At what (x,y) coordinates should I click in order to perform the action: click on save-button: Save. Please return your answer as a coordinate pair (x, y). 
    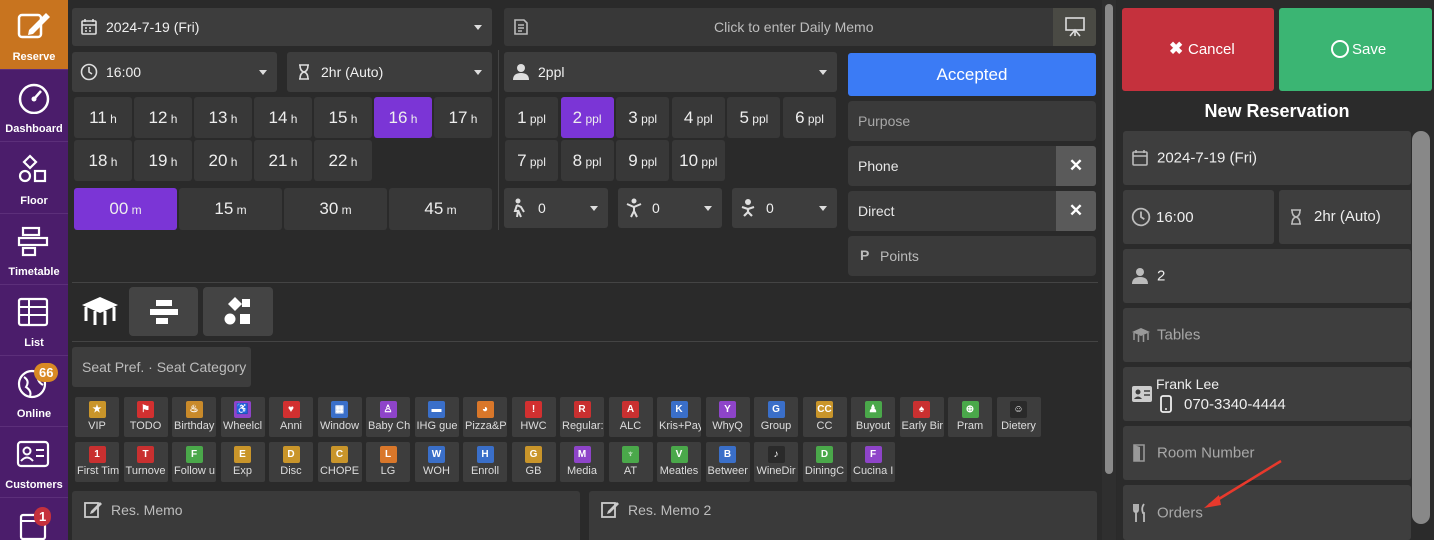
    Looking at the image, I should click on (1355, 49).